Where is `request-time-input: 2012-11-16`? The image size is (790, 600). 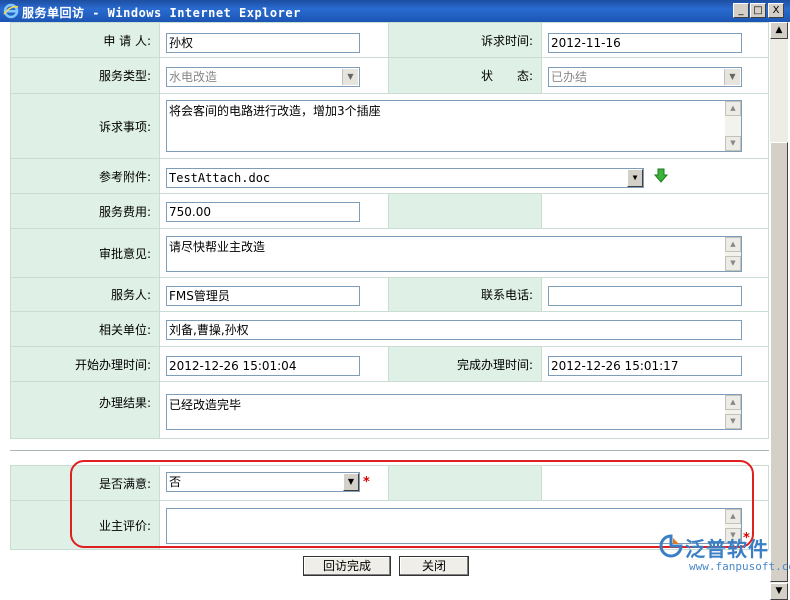 request-time-input: 2012-11-16 is located at coordinates (645, 43).